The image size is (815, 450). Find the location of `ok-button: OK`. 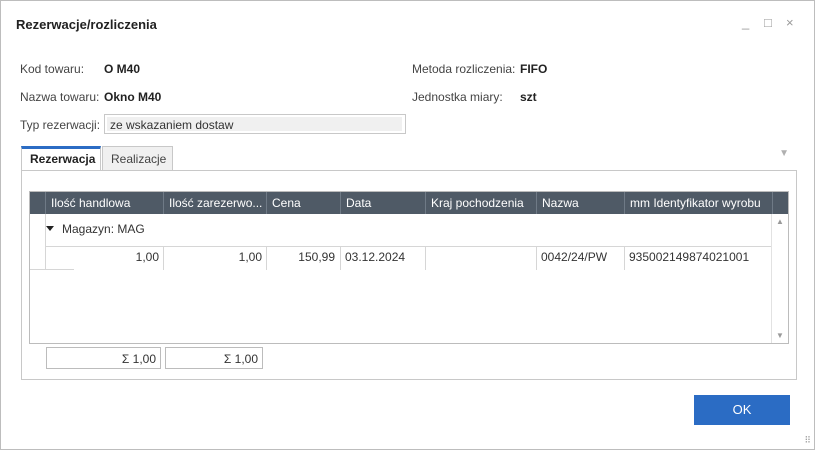

ok-button: OK is located at coordinates (742, 410).